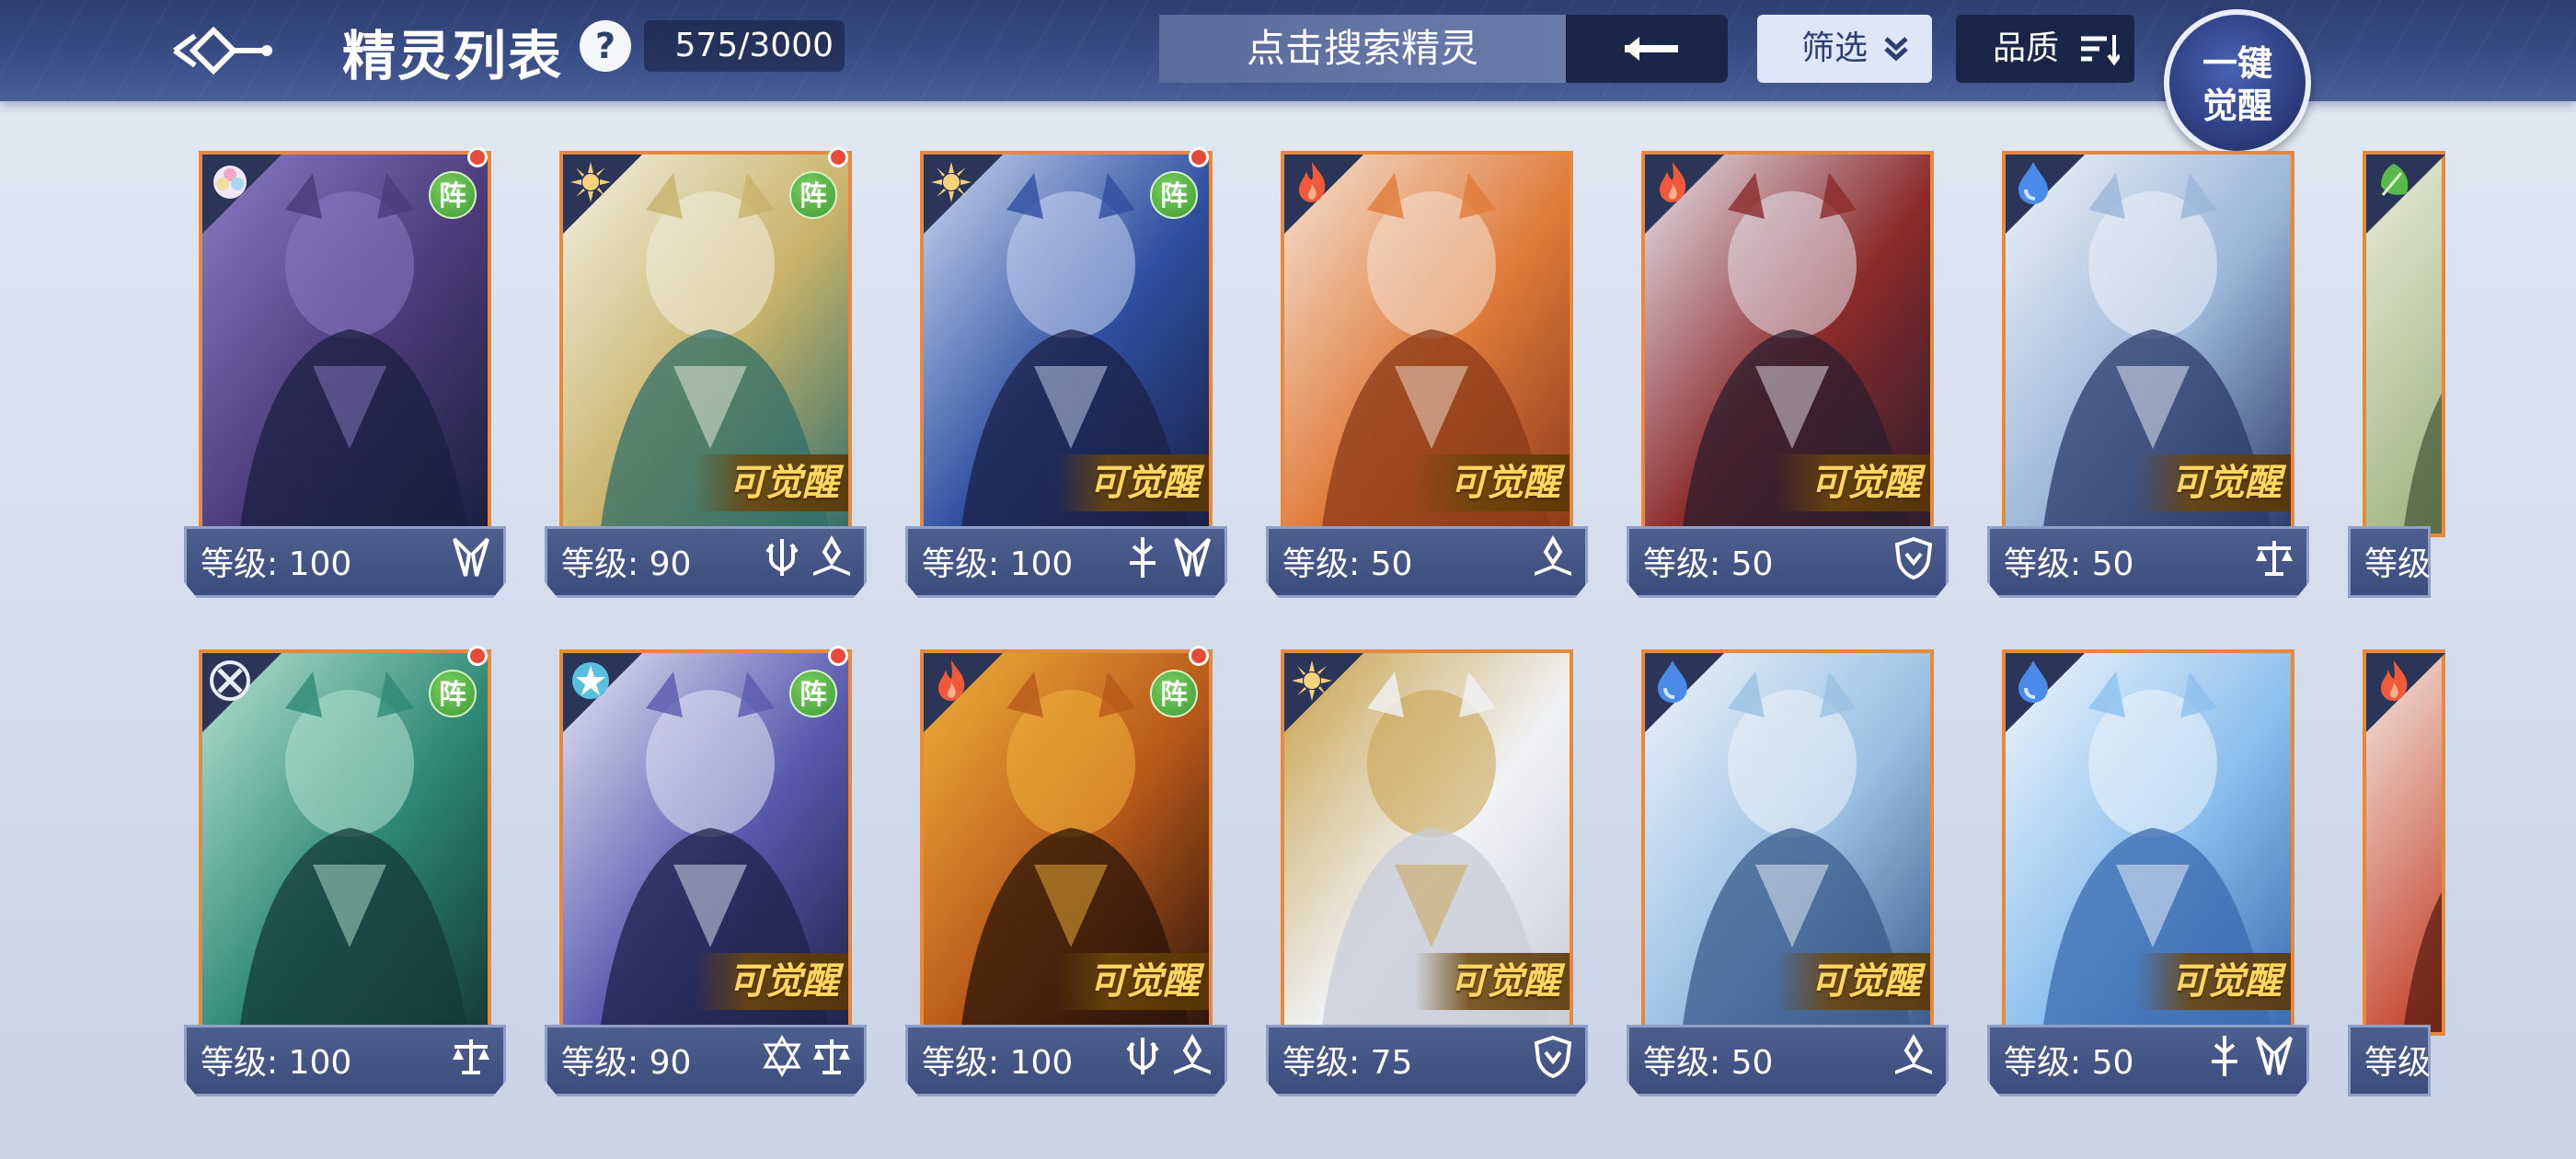  What do you see at coordinates (222, 50) in the screenshot?
I see `back-emblem-icon` at bounding box center [222, 50].